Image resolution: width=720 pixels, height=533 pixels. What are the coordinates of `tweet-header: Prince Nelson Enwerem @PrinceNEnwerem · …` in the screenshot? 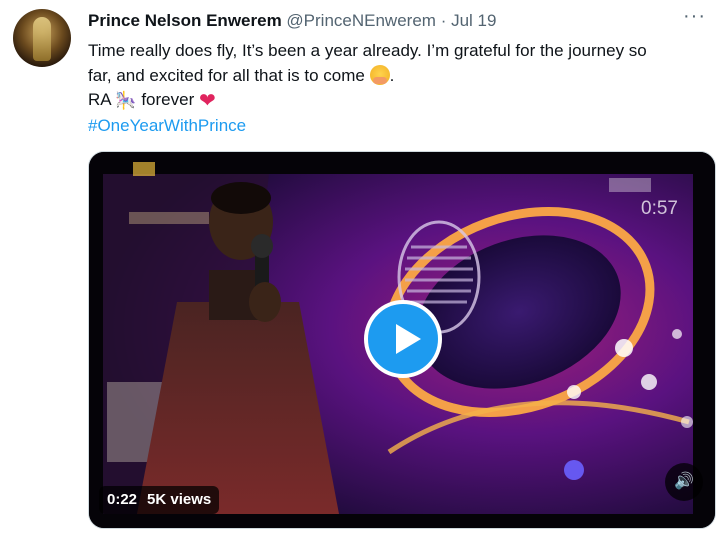 It's located at (389, 21).